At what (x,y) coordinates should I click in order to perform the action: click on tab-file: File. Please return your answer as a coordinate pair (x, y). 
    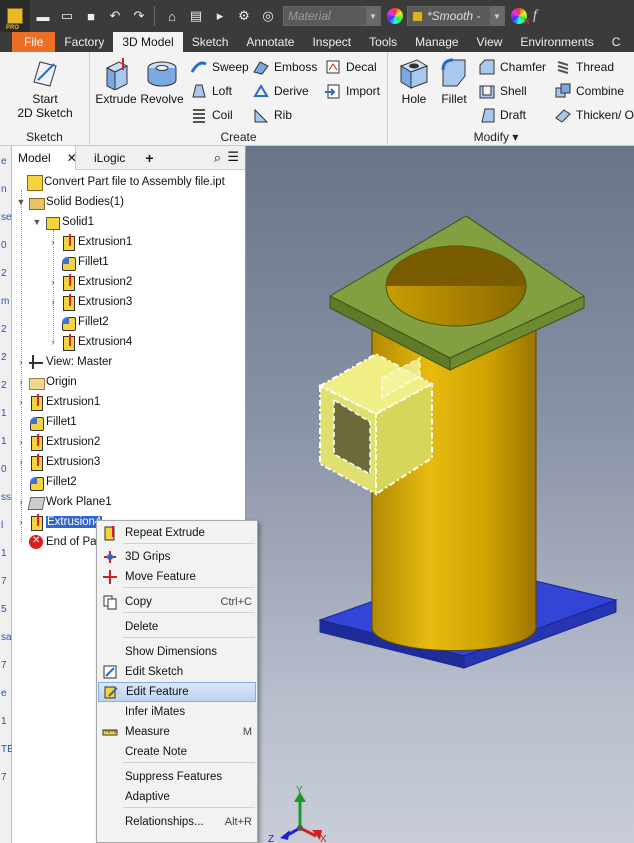
    Looking at the image, I should click on (34, 42).